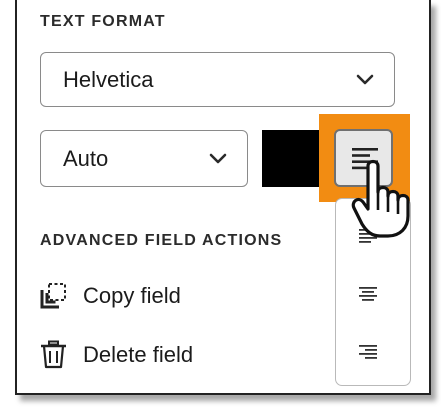  Describe the element at coordinates (103, 21) in the screenshot. I see `text-format-heading: TEXT FORMAT` at that location.